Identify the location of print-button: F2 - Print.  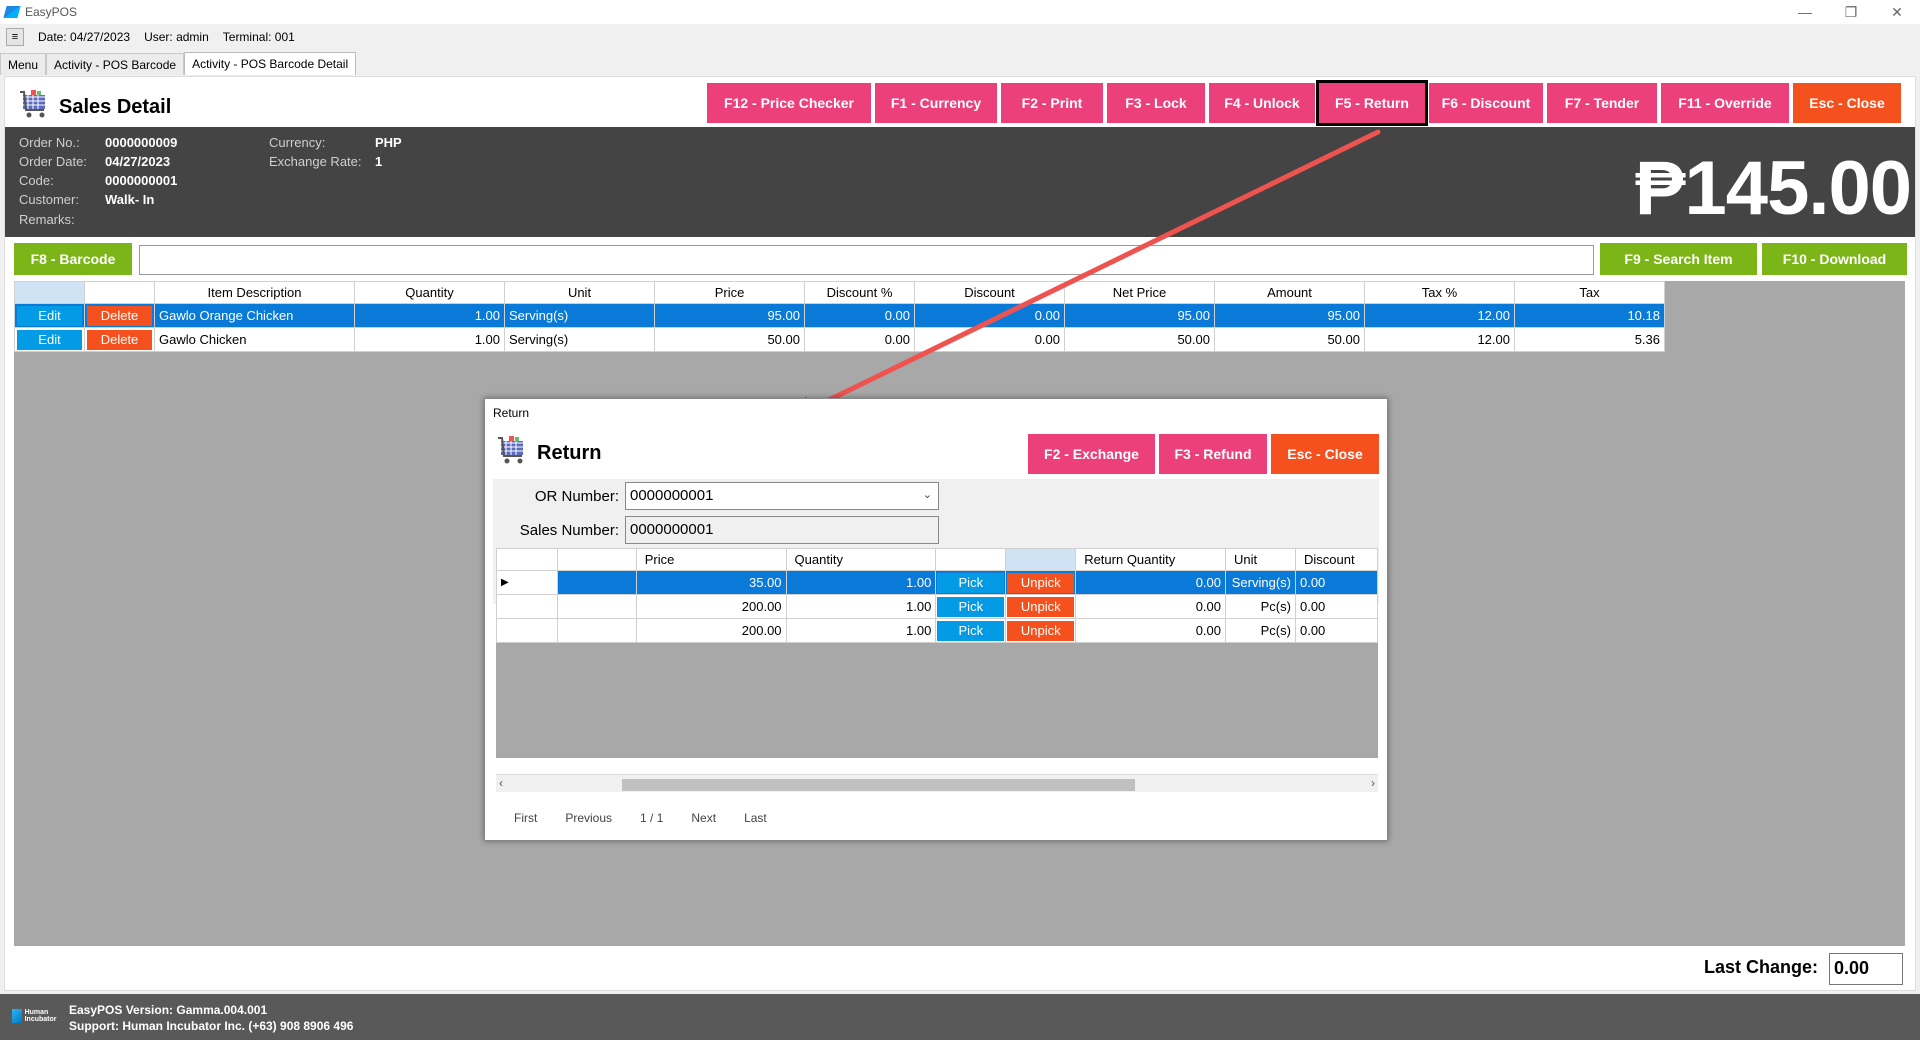
(1052, 103).